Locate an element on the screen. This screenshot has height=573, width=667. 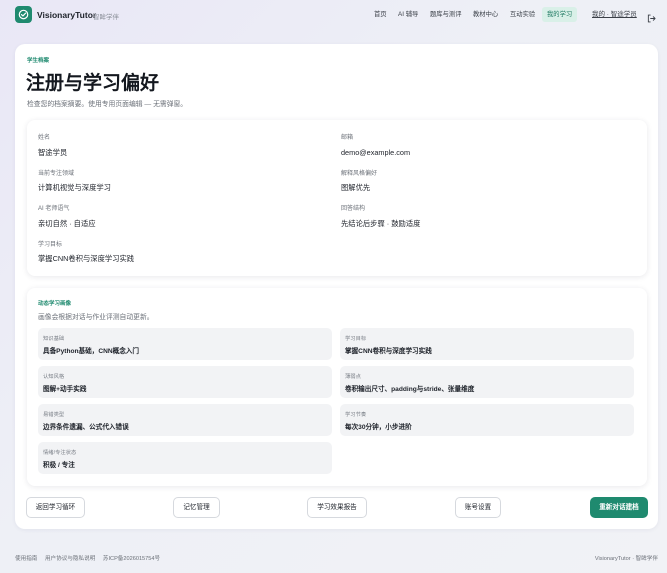
section-eyebrow: 学生档案 is located at coordinates (38, 61).